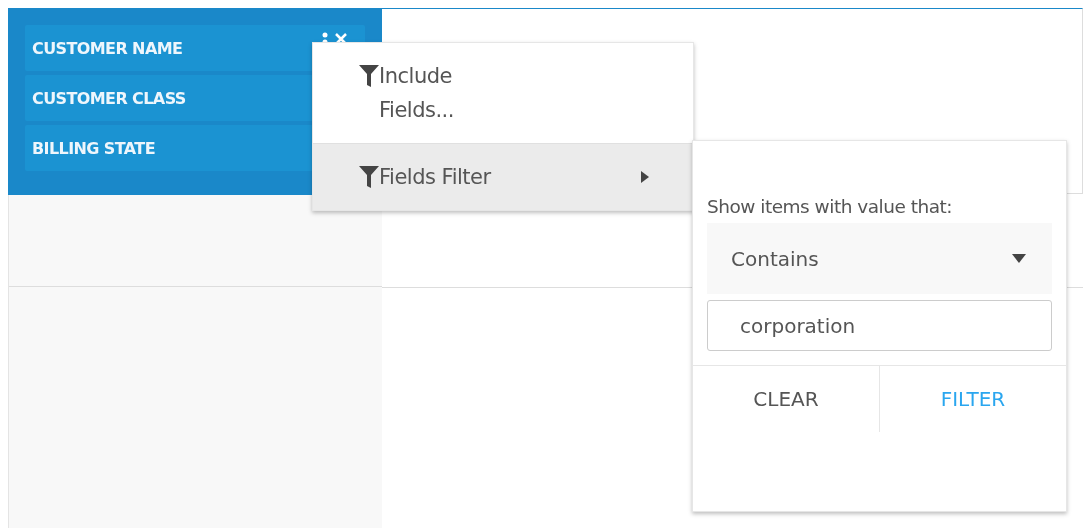  I want to click on field-chip: CUSTOMER NAME, so click(195, 48).